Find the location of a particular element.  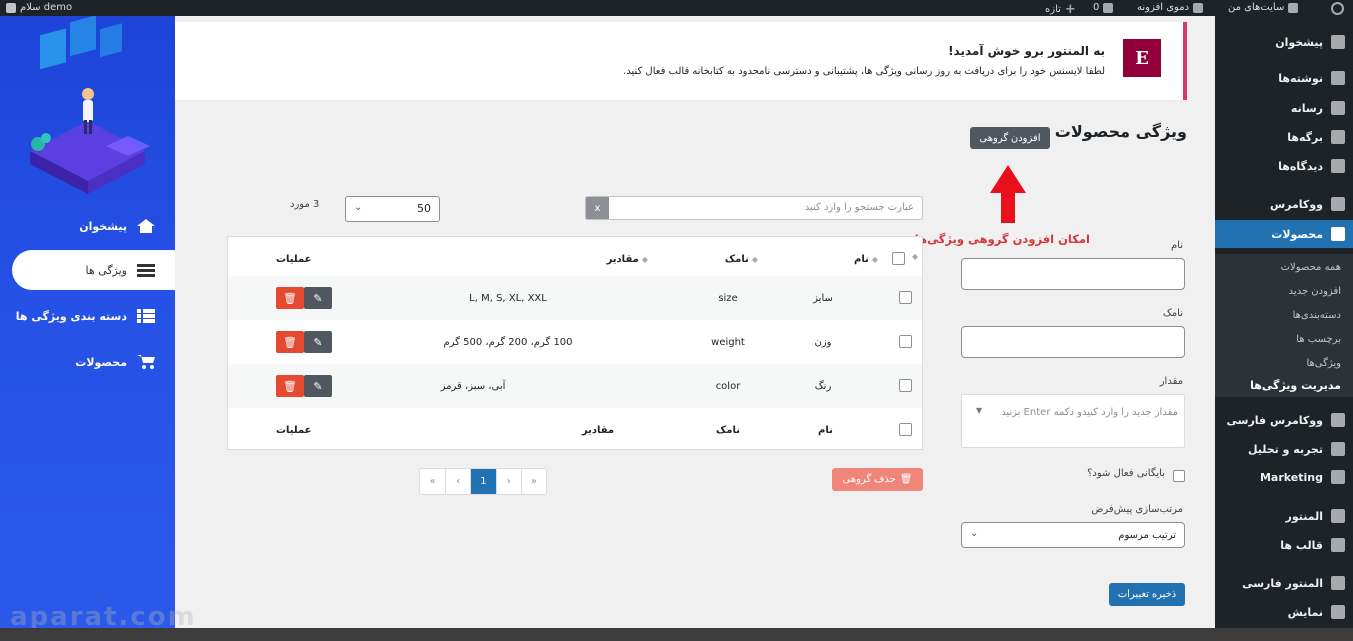

table-header: ◆ ◆ نام ◆ نامک ◆ مقادیر عملیات is located at coordinates (575, 259).